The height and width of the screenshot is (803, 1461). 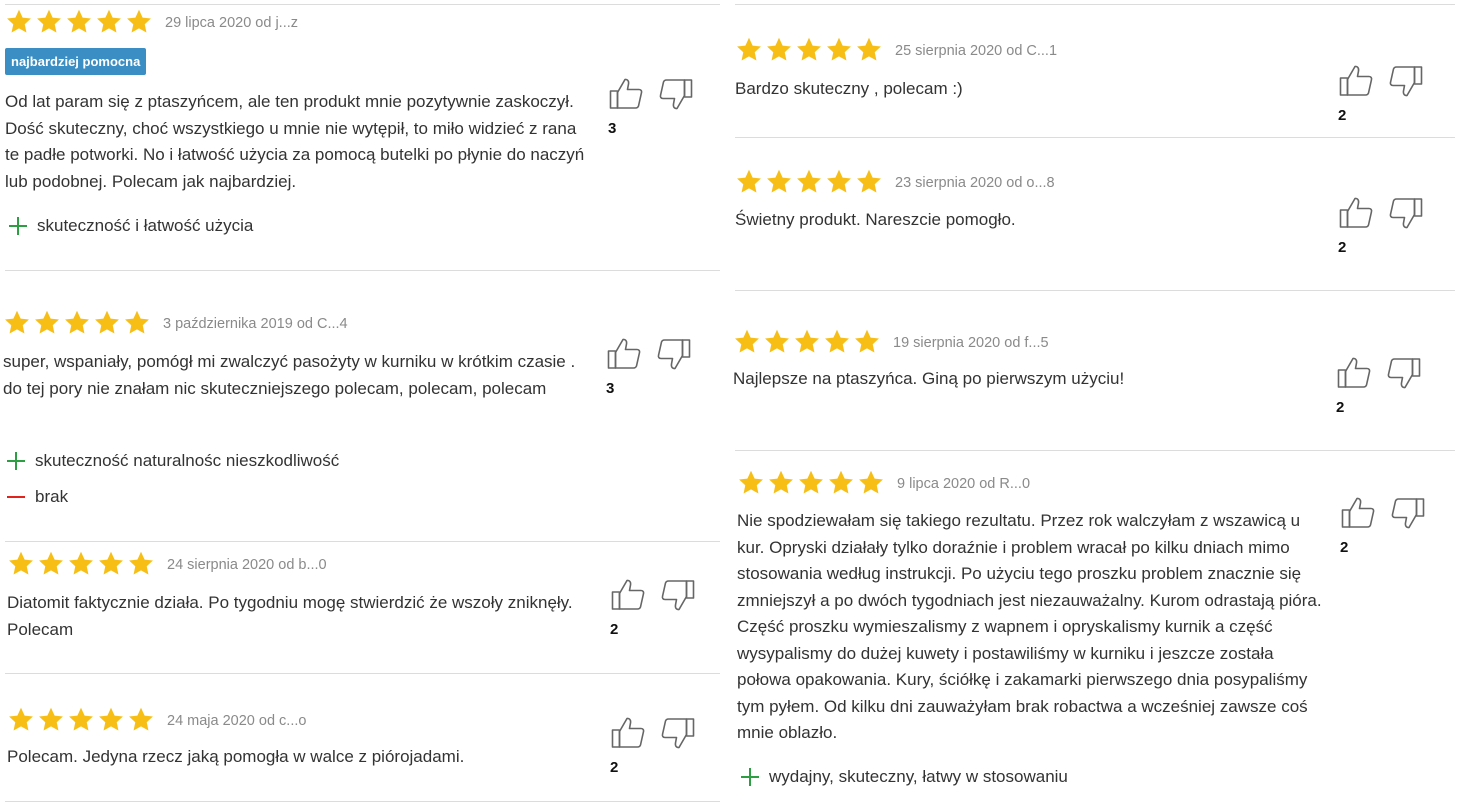 I want to click on review-cons: brak, so click(x=35, y=497).